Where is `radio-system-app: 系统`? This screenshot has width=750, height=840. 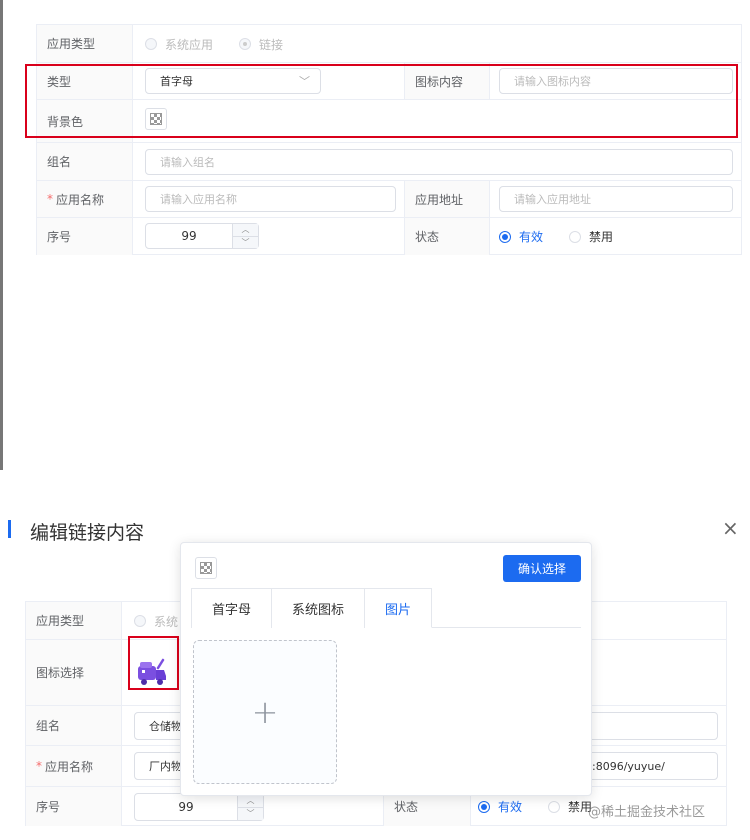
radio-system-app: 系统 is located at coordinates (156, 621).